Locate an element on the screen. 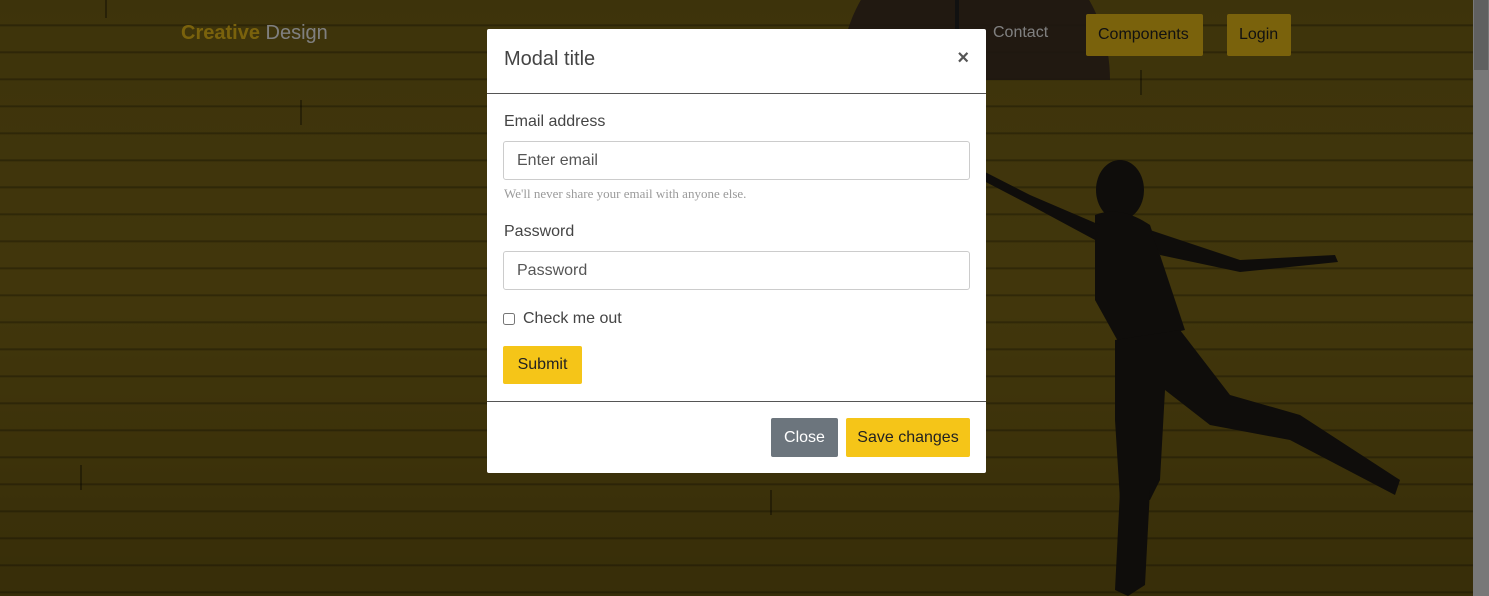 This screenshot has height=596, width=1489. check-me-out-row: Check me out is located at coordinates (562, 319).